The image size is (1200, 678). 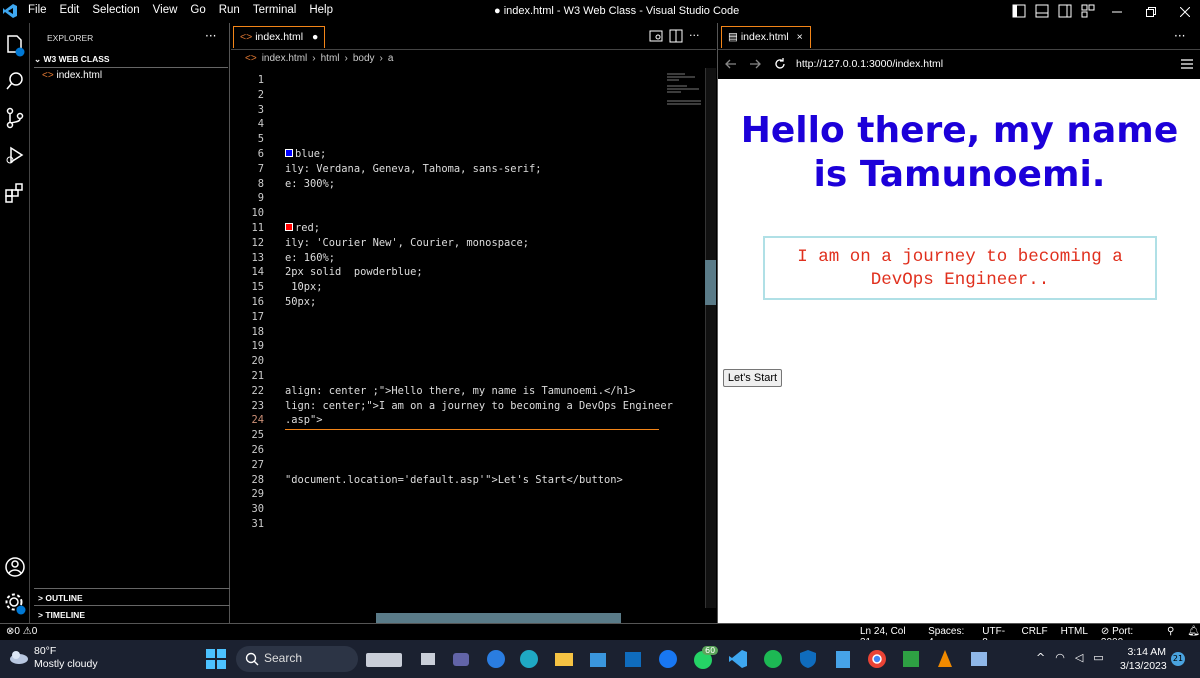 What do you see at coordinates (877, 659) in the screenshot?
I see `chrome-icon` at bounding box center [877, 659].